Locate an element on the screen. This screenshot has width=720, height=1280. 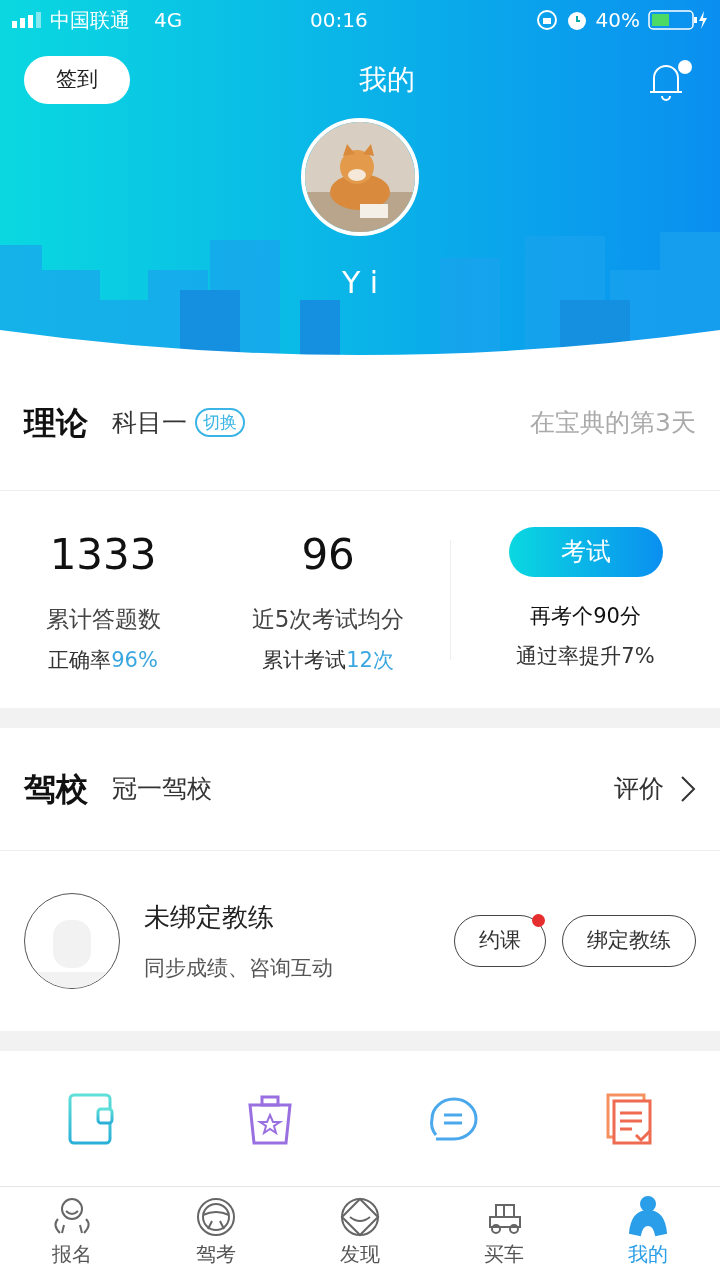
check-in-button: 签到 is located at coordinates (77, 80).